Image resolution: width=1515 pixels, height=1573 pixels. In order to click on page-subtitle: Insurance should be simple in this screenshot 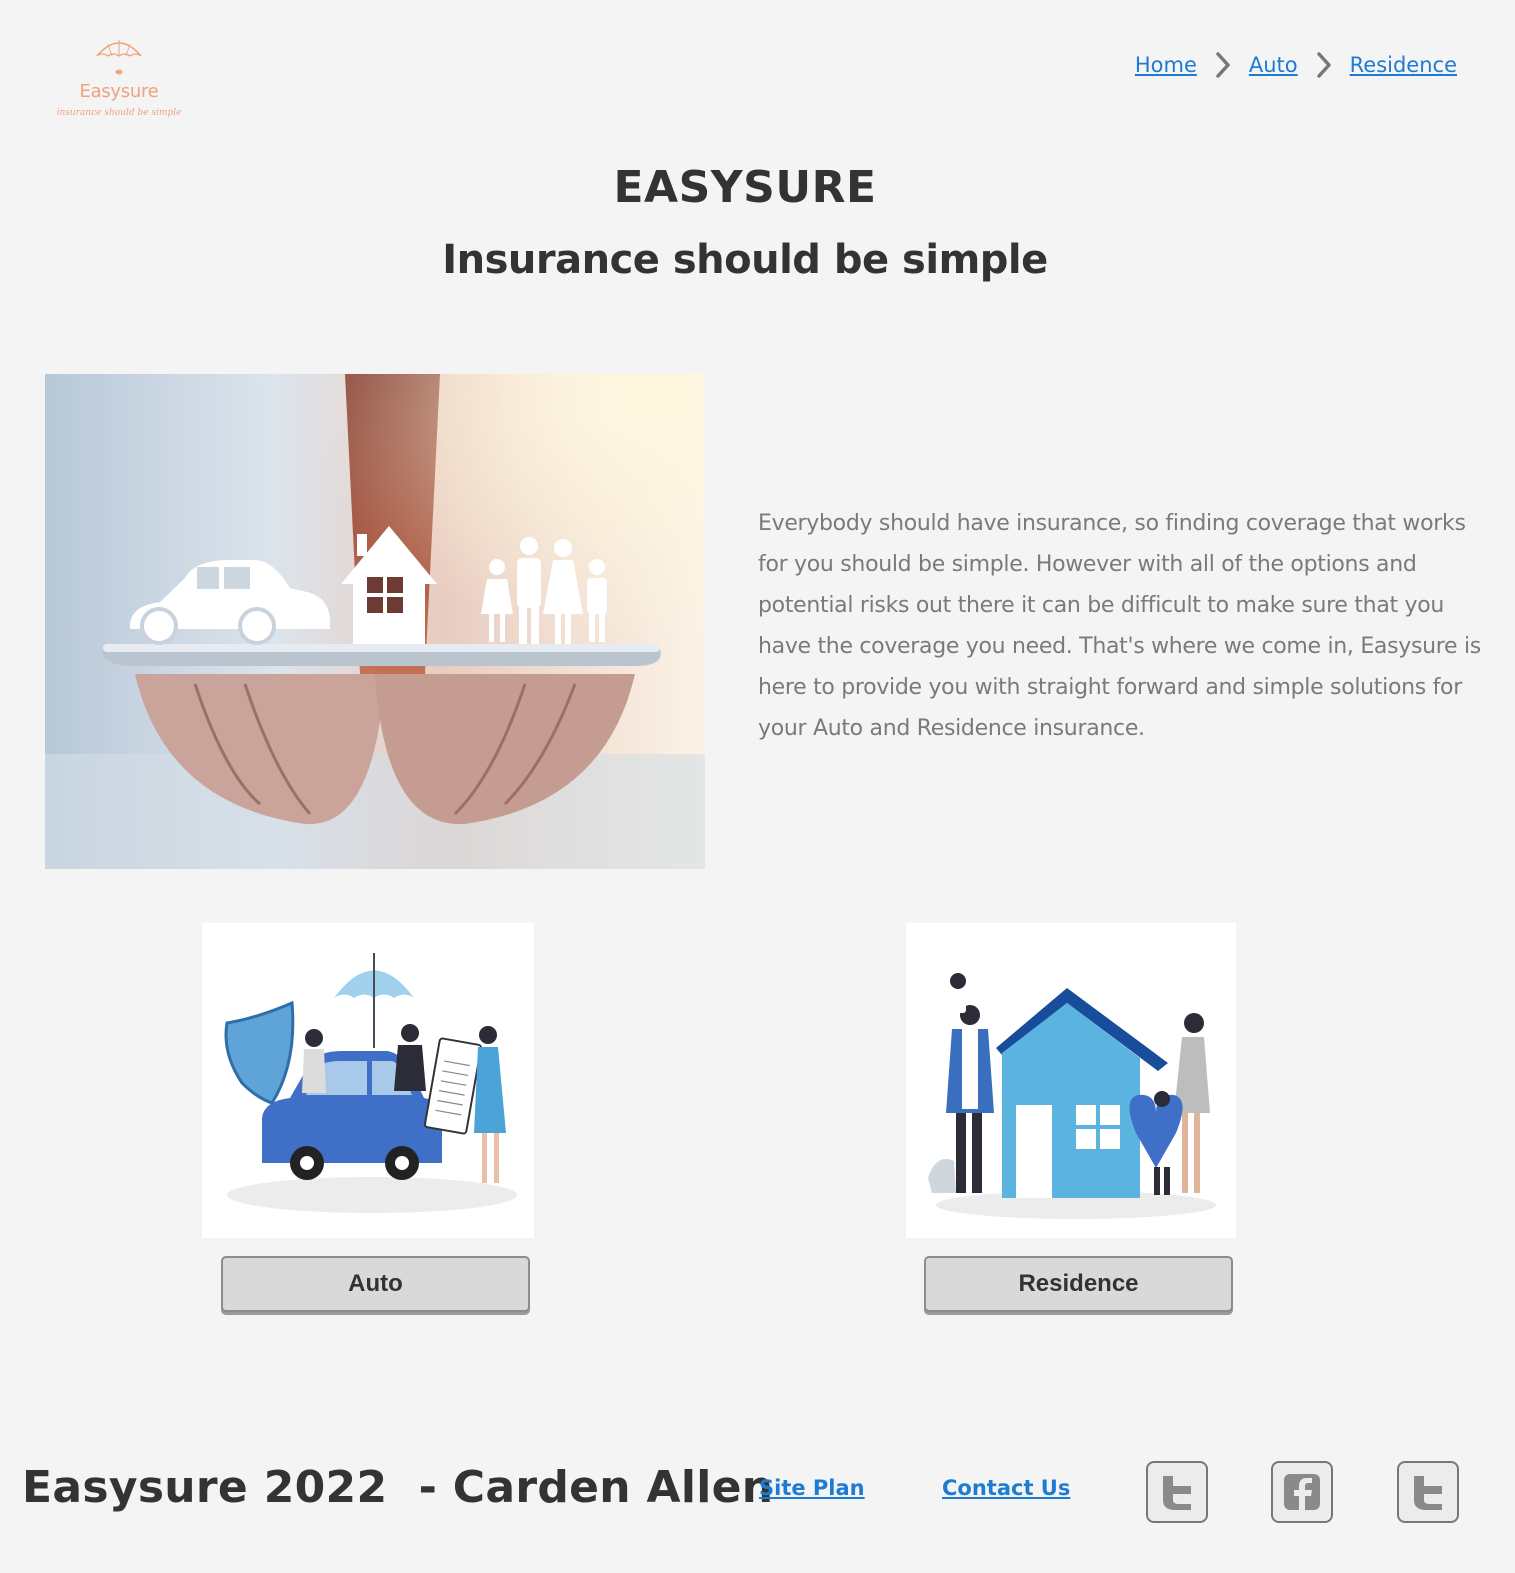, I will do `click(745, 260)`.